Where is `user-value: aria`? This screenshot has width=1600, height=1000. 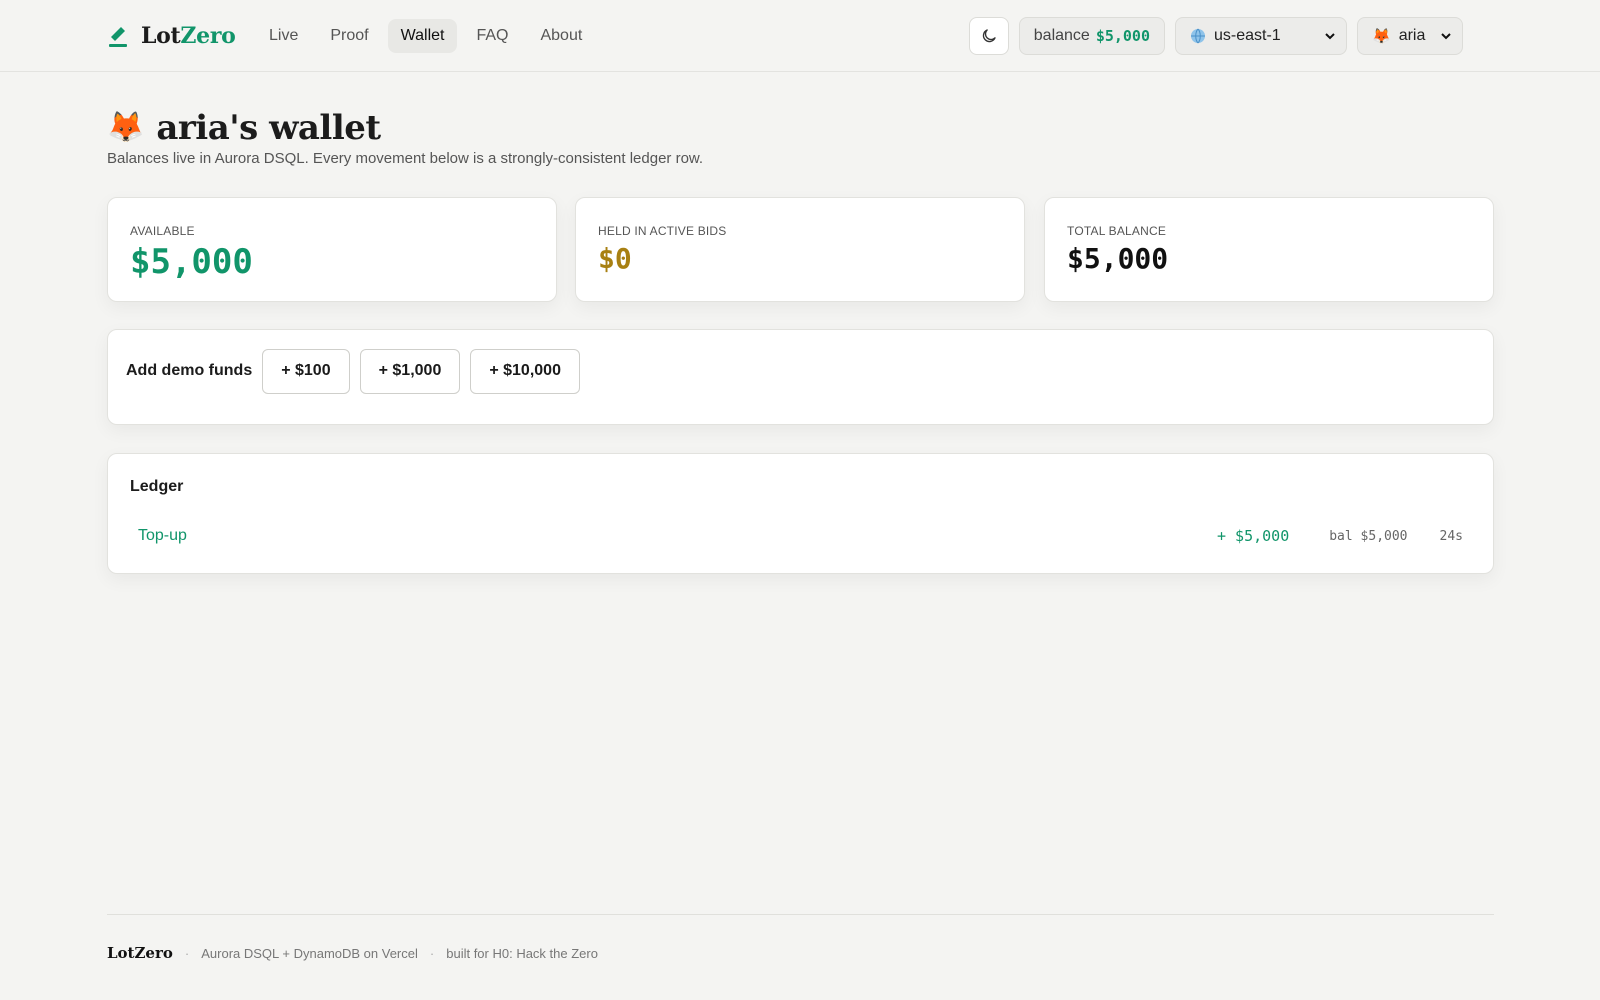
user-value: aria is located at coordinates (1412, 35).